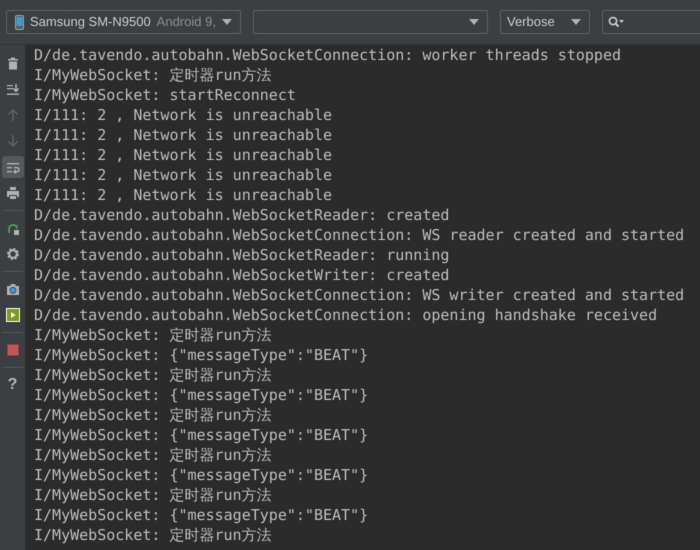 The height and width of the screenshot is (550, 700). Describe the element at coordinates (545, 22) in the screenshot. I see `log-level-dropdown: Verbose` at that location.